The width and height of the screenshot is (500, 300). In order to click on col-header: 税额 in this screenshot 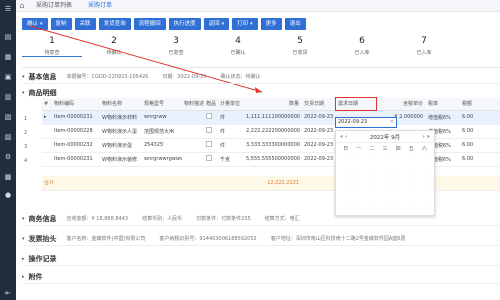, I will do `click(480, 104)`.